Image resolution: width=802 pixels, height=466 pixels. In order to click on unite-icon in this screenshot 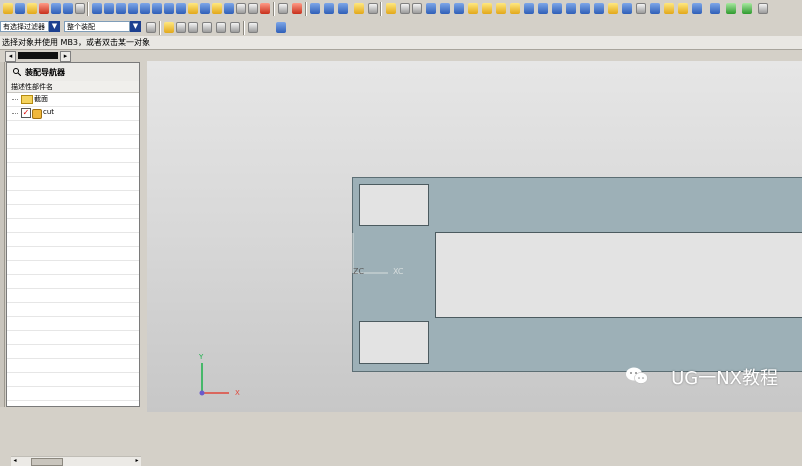, I will do `click(315, 8)`.